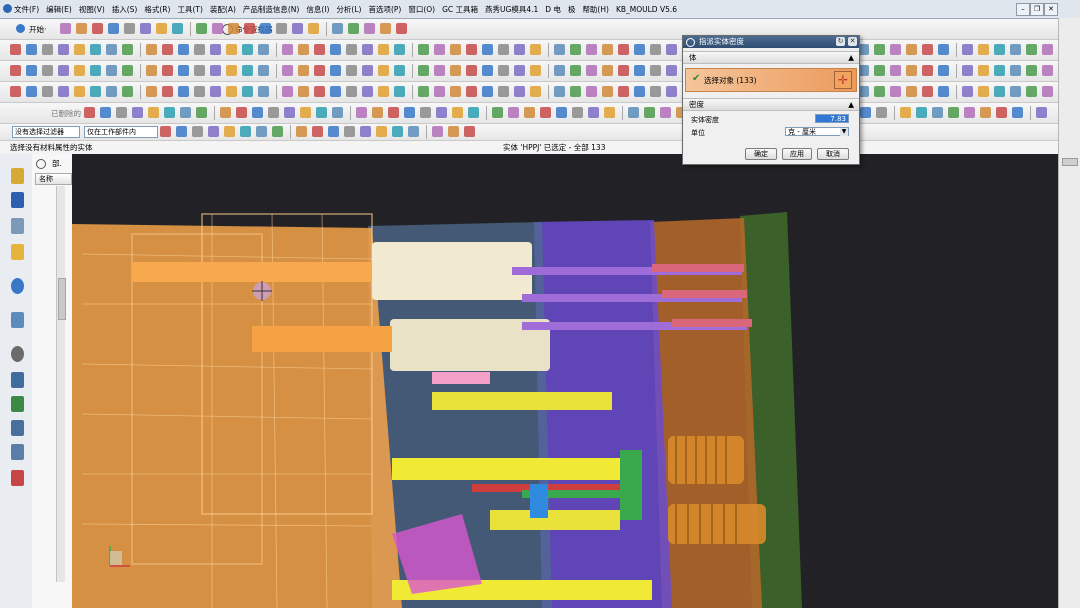 The image size is (1080, 608). Describe the element at coordinates (121, 132) in the screenshot. I see `selection-scope-dropdown: 仅在工作部件内` at that location.